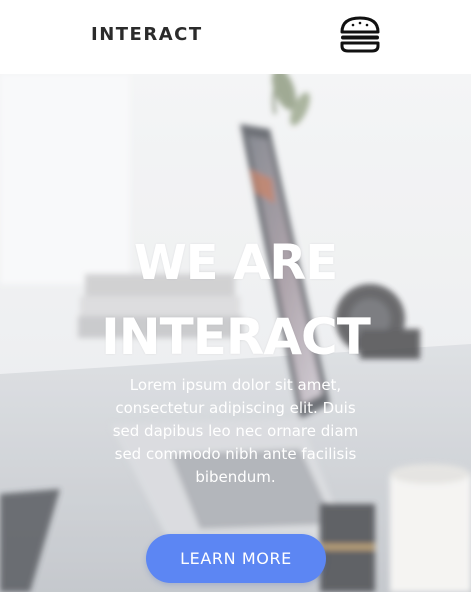  Describe the element at coordinates (236, 558) in the screenshot. I see `learn-more-button: LEARN MORE` at that location.